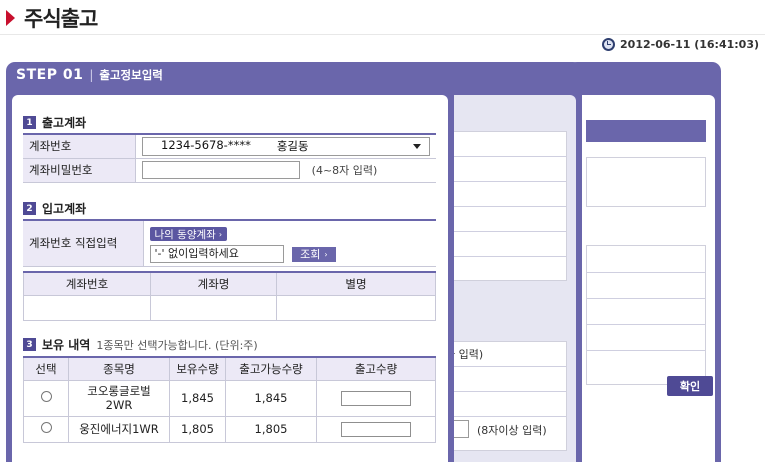 Image resolution: width=765 pixels, height=462 pixels. I want to click on page-title: 주식출고, so click(61, 19).